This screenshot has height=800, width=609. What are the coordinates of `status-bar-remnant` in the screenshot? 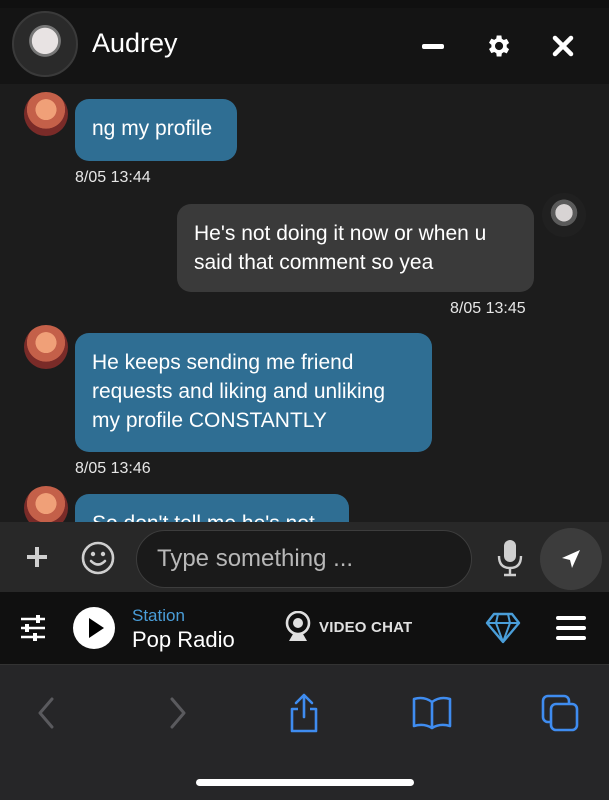 It's located at (304, 4).